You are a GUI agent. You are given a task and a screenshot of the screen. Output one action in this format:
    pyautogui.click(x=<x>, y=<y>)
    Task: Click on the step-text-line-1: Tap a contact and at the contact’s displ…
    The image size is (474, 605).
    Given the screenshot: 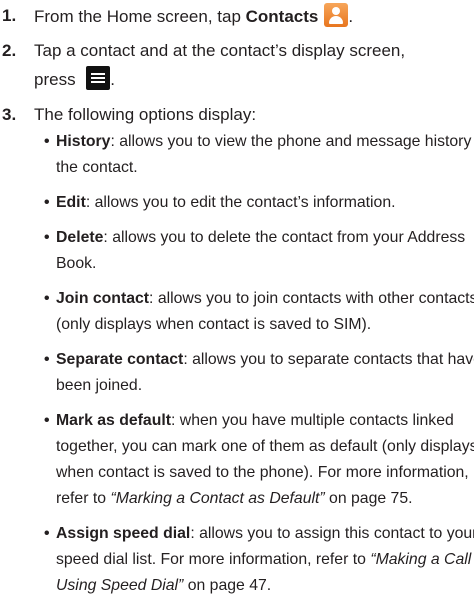 What is the action you would take?
    pyautogui.click(x=220, y=50)
    